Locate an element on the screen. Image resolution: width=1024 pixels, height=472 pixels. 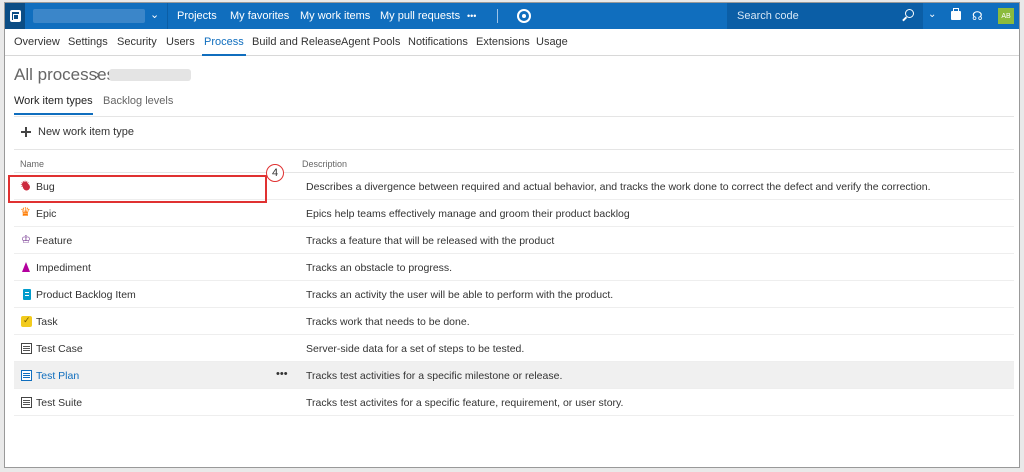
chevron-down-icon: ⌄ is located at coordinates (154, 14).